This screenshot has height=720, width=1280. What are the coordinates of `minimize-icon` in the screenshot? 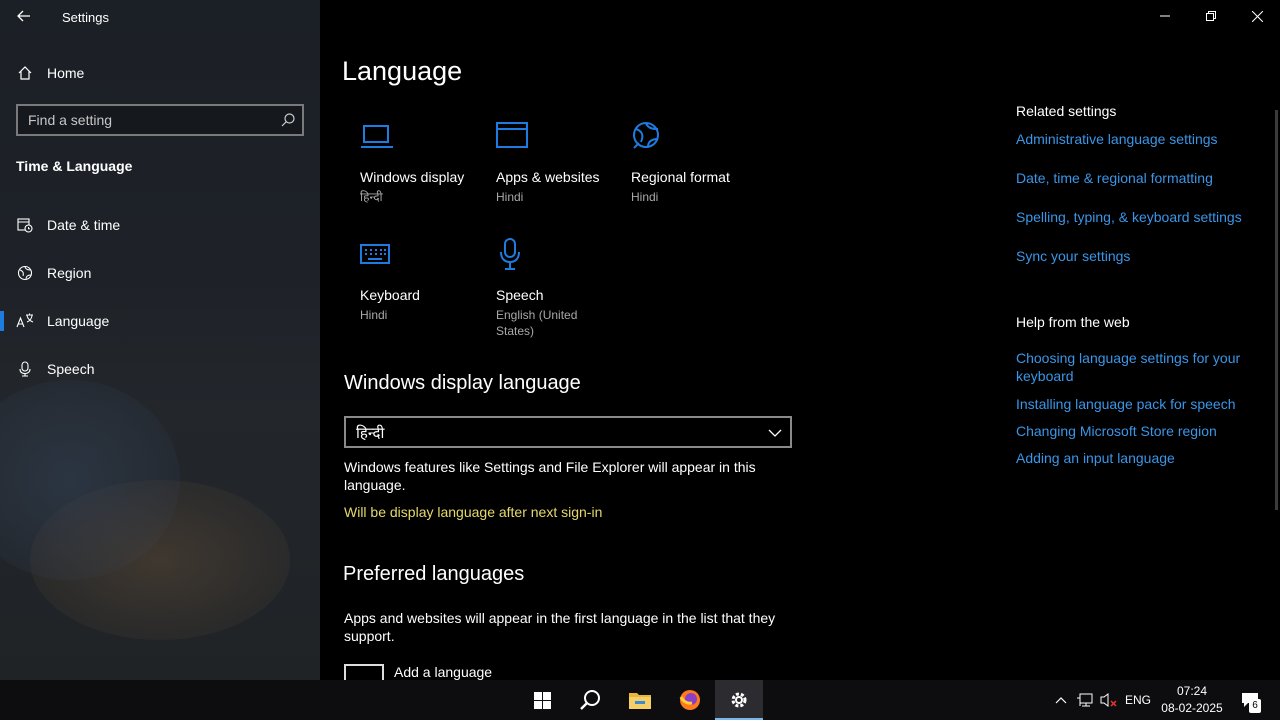 It's located at (1165, 16).